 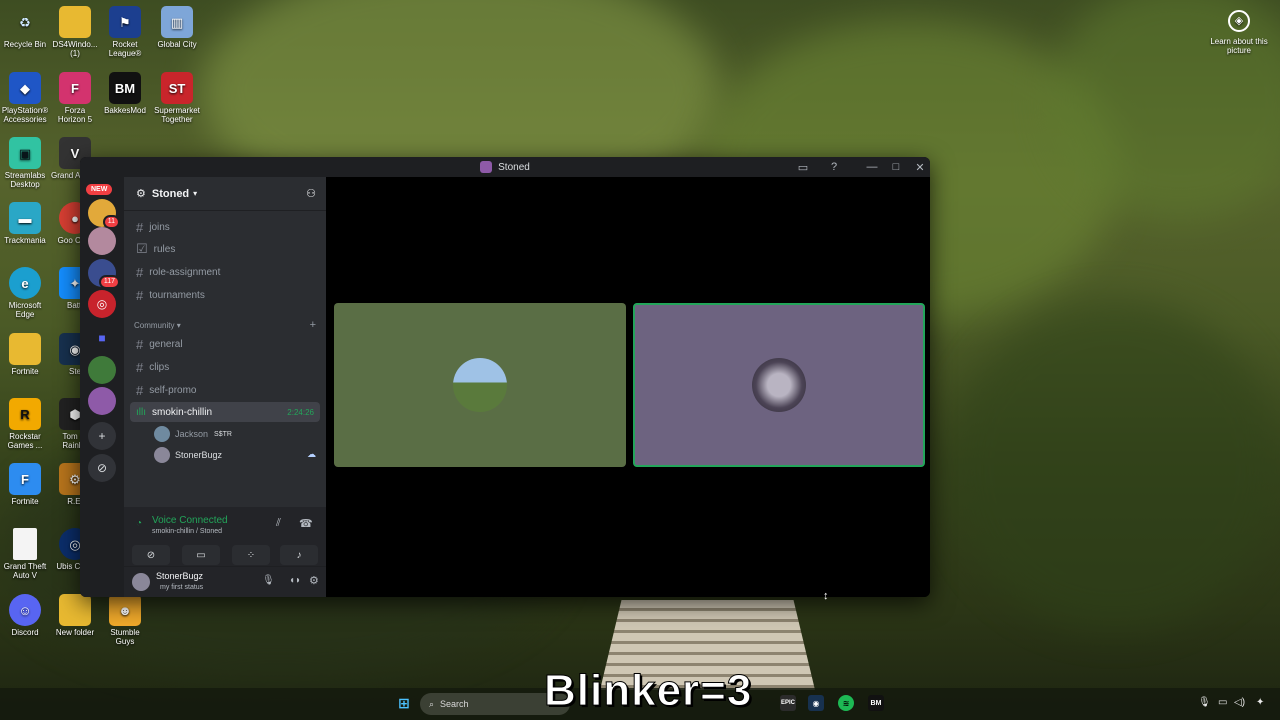 I want to click on desktop-icon-forza: F Forza Horizon 5, so click(x=75, y=98).